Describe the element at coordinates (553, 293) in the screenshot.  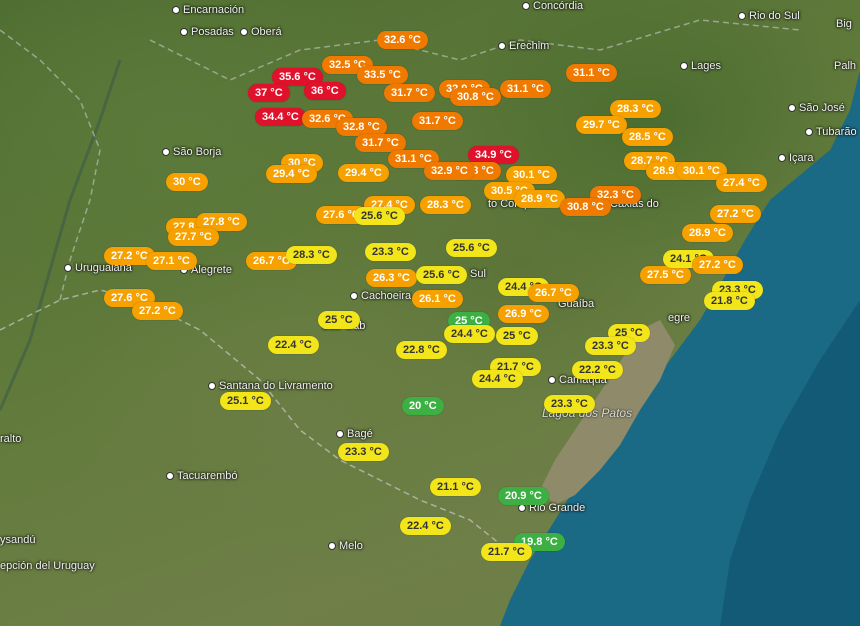
I see `temperature-marker: 26.7 °C` at that location.